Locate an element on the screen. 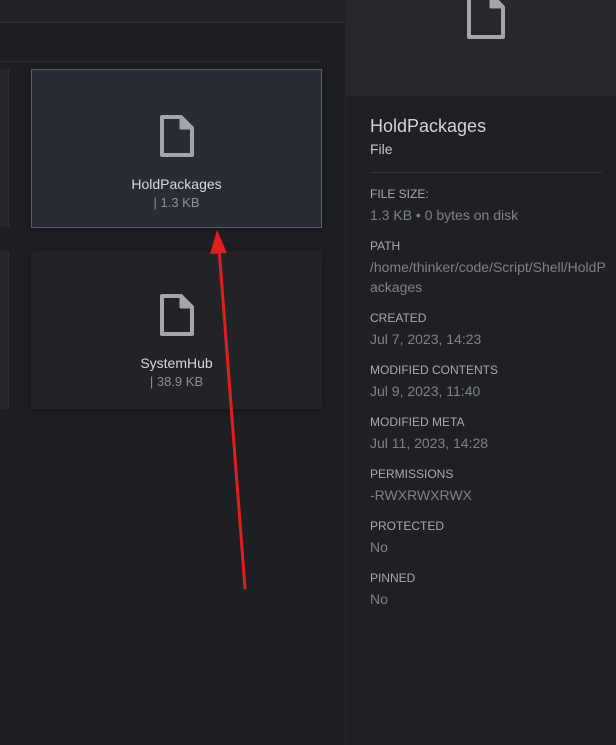 The image size is (616, 745). prop-value: 1.3 KB • 0 bytes on disk is located at coordinates (444, 215).